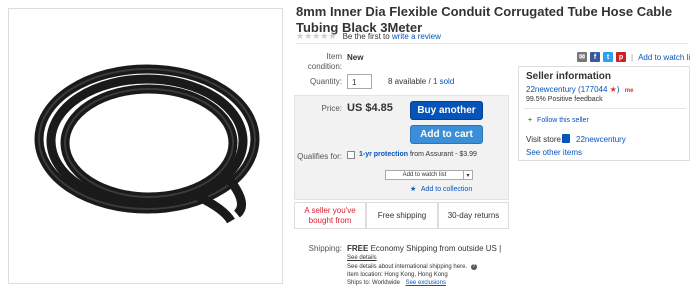 Image resolution: width=690 pixels, height=290 pixels. Describe the element at coordinates (436, 248) in the screenshot. I see `shipping-desc: Economy Shipping from outside US |` at that location.